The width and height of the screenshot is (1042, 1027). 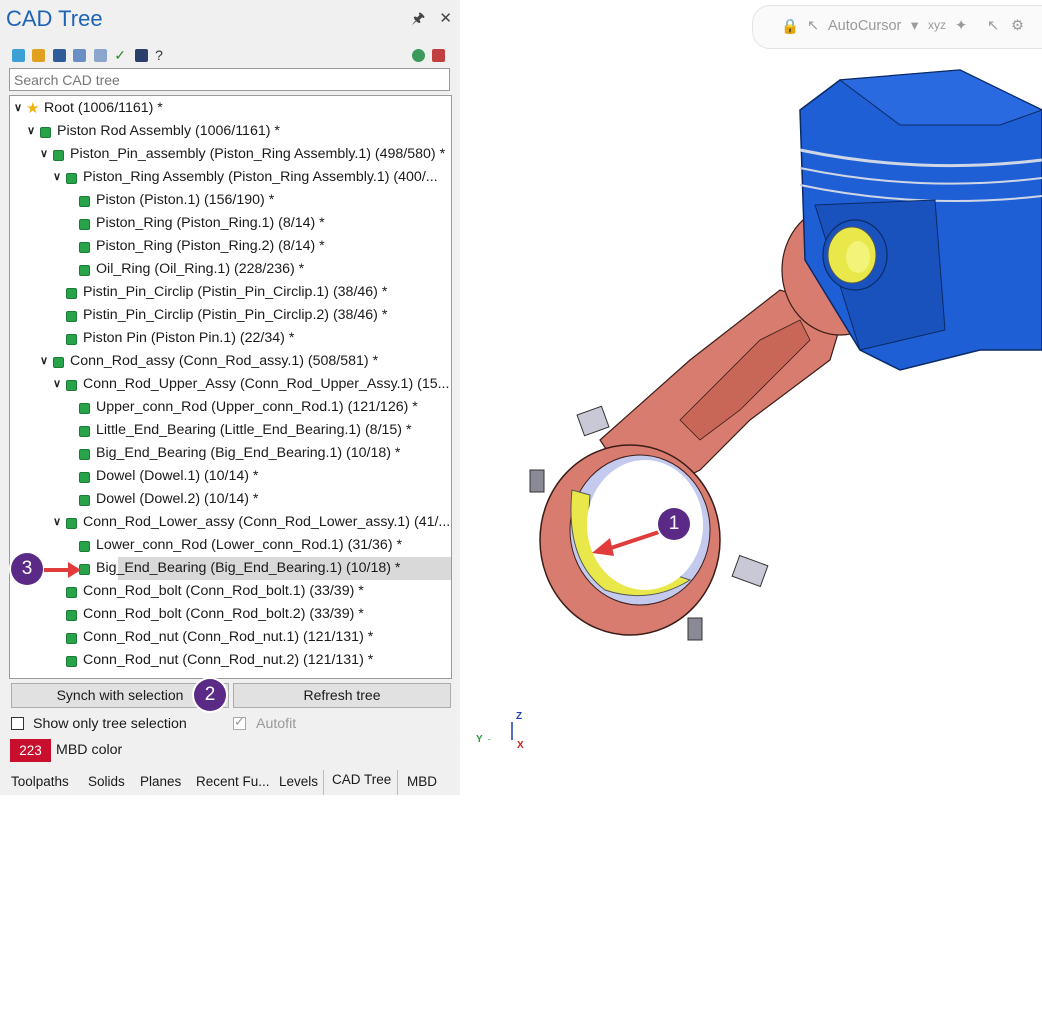 I want to click on tree-node-label: Piston_Ring (Piston_Ring.2) (8/14) *, so click(x=210, y=246).